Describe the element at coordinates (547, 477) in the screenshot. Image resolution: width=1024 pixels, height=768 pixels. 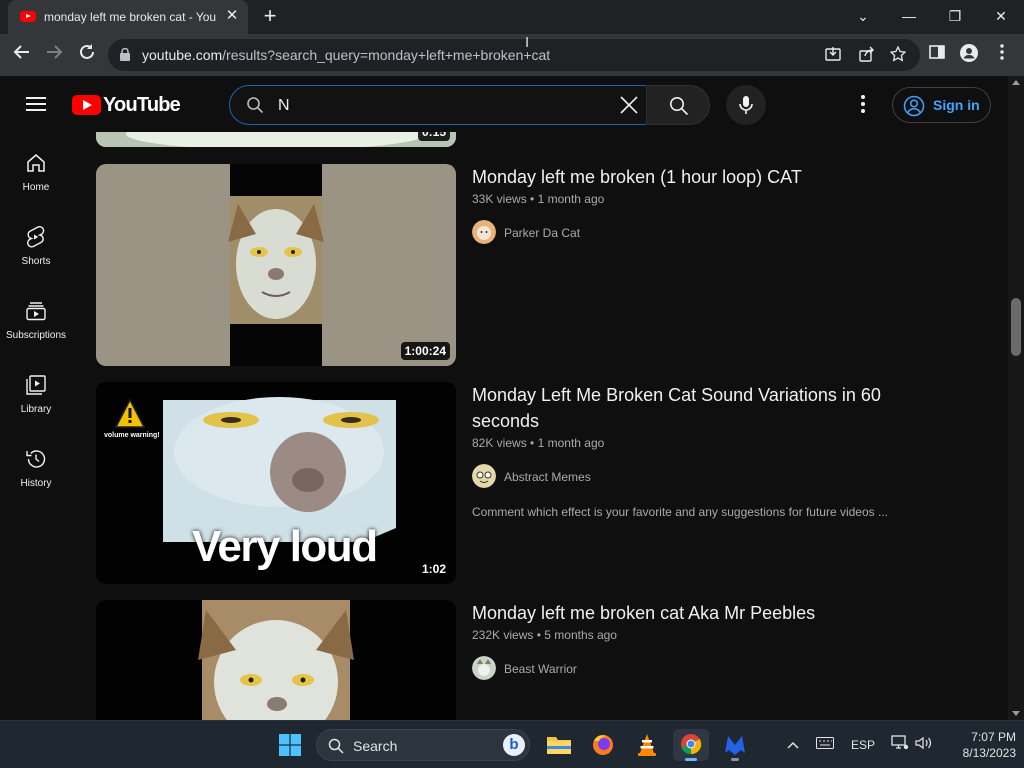
I see `channel-name: Abstract Memes` at that location.